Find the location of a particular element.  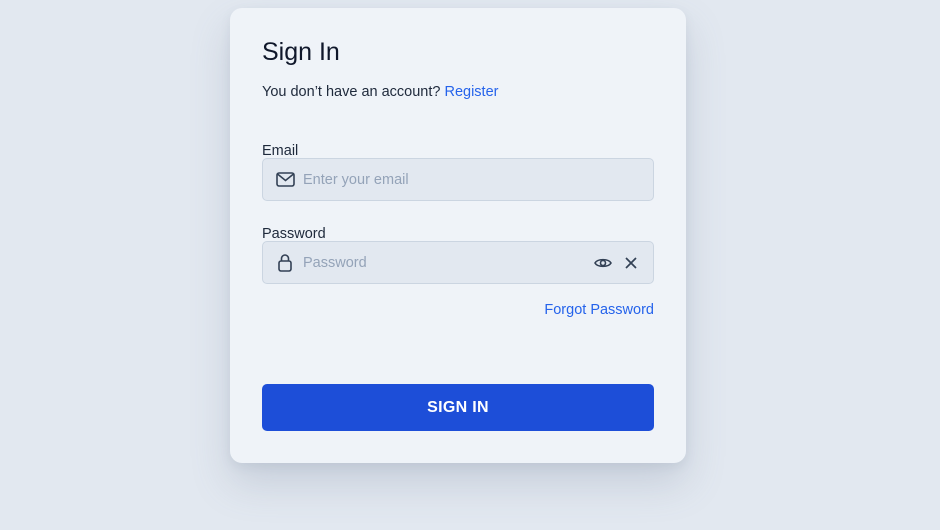

password-field-container is located at coordinates (458, 262).